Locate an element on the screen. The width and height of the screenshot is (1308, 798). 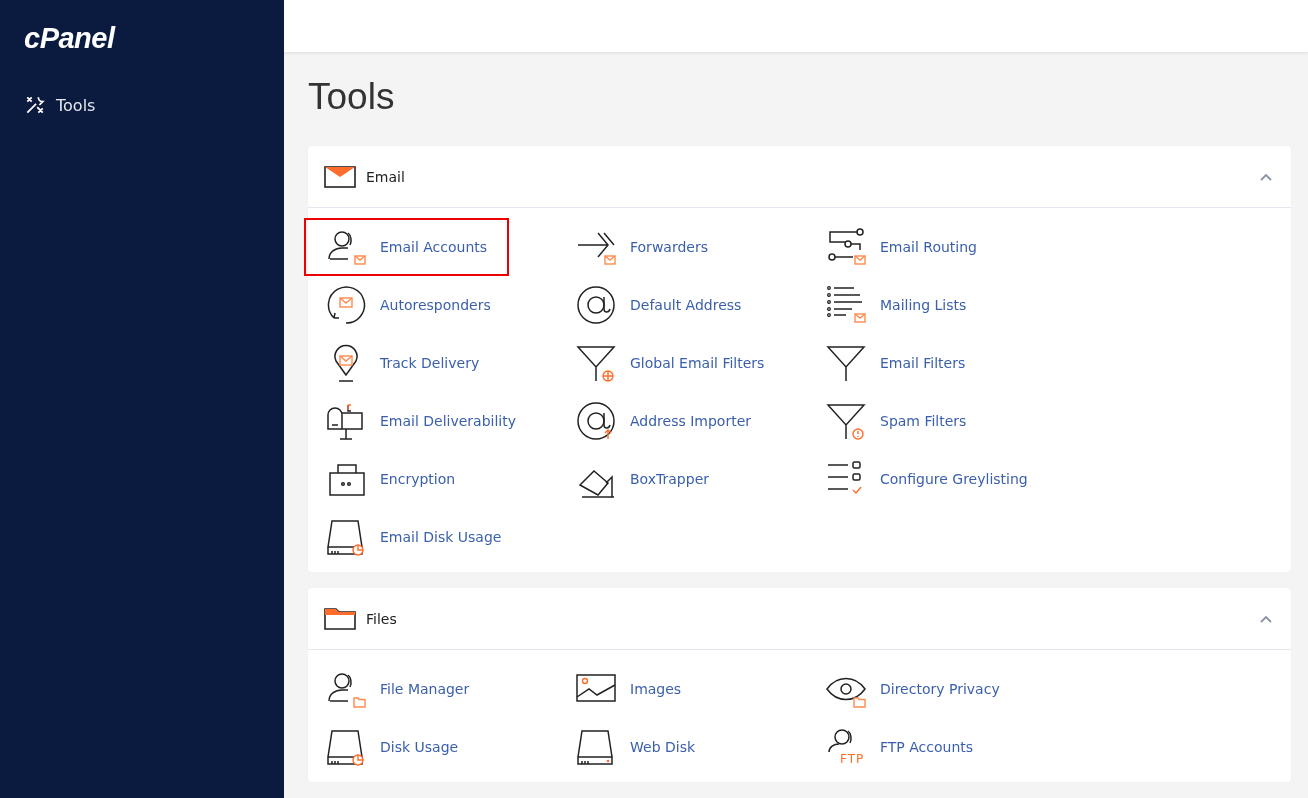
funnel-icon is located at coordinates (846, 363).